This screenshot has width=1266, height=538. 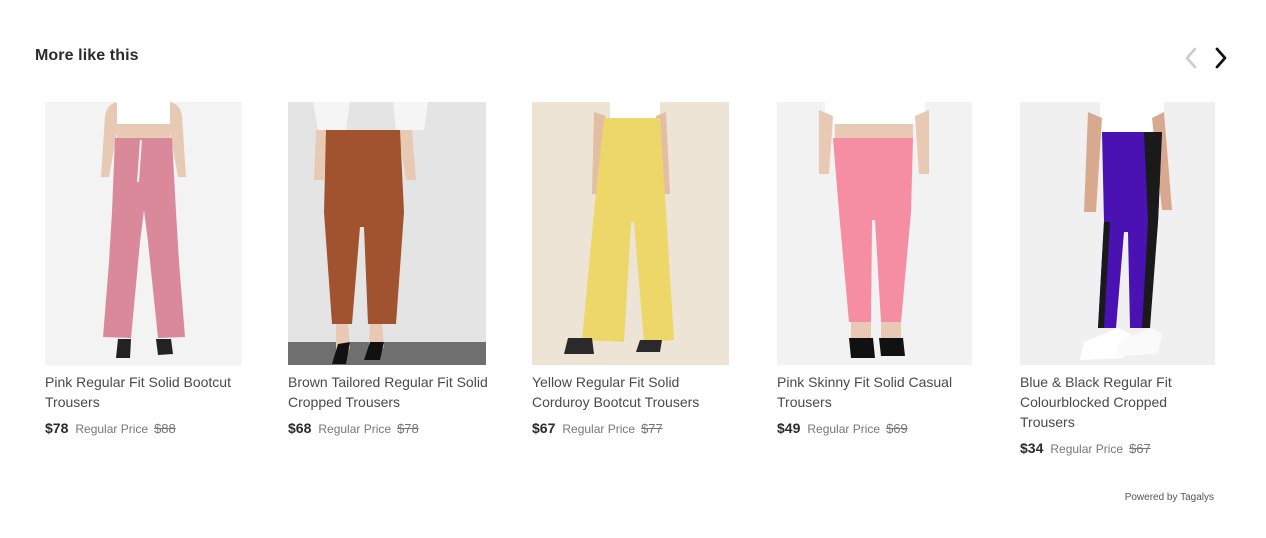 I want to click on chevron-left-icon, so click(x=1191, y=58).